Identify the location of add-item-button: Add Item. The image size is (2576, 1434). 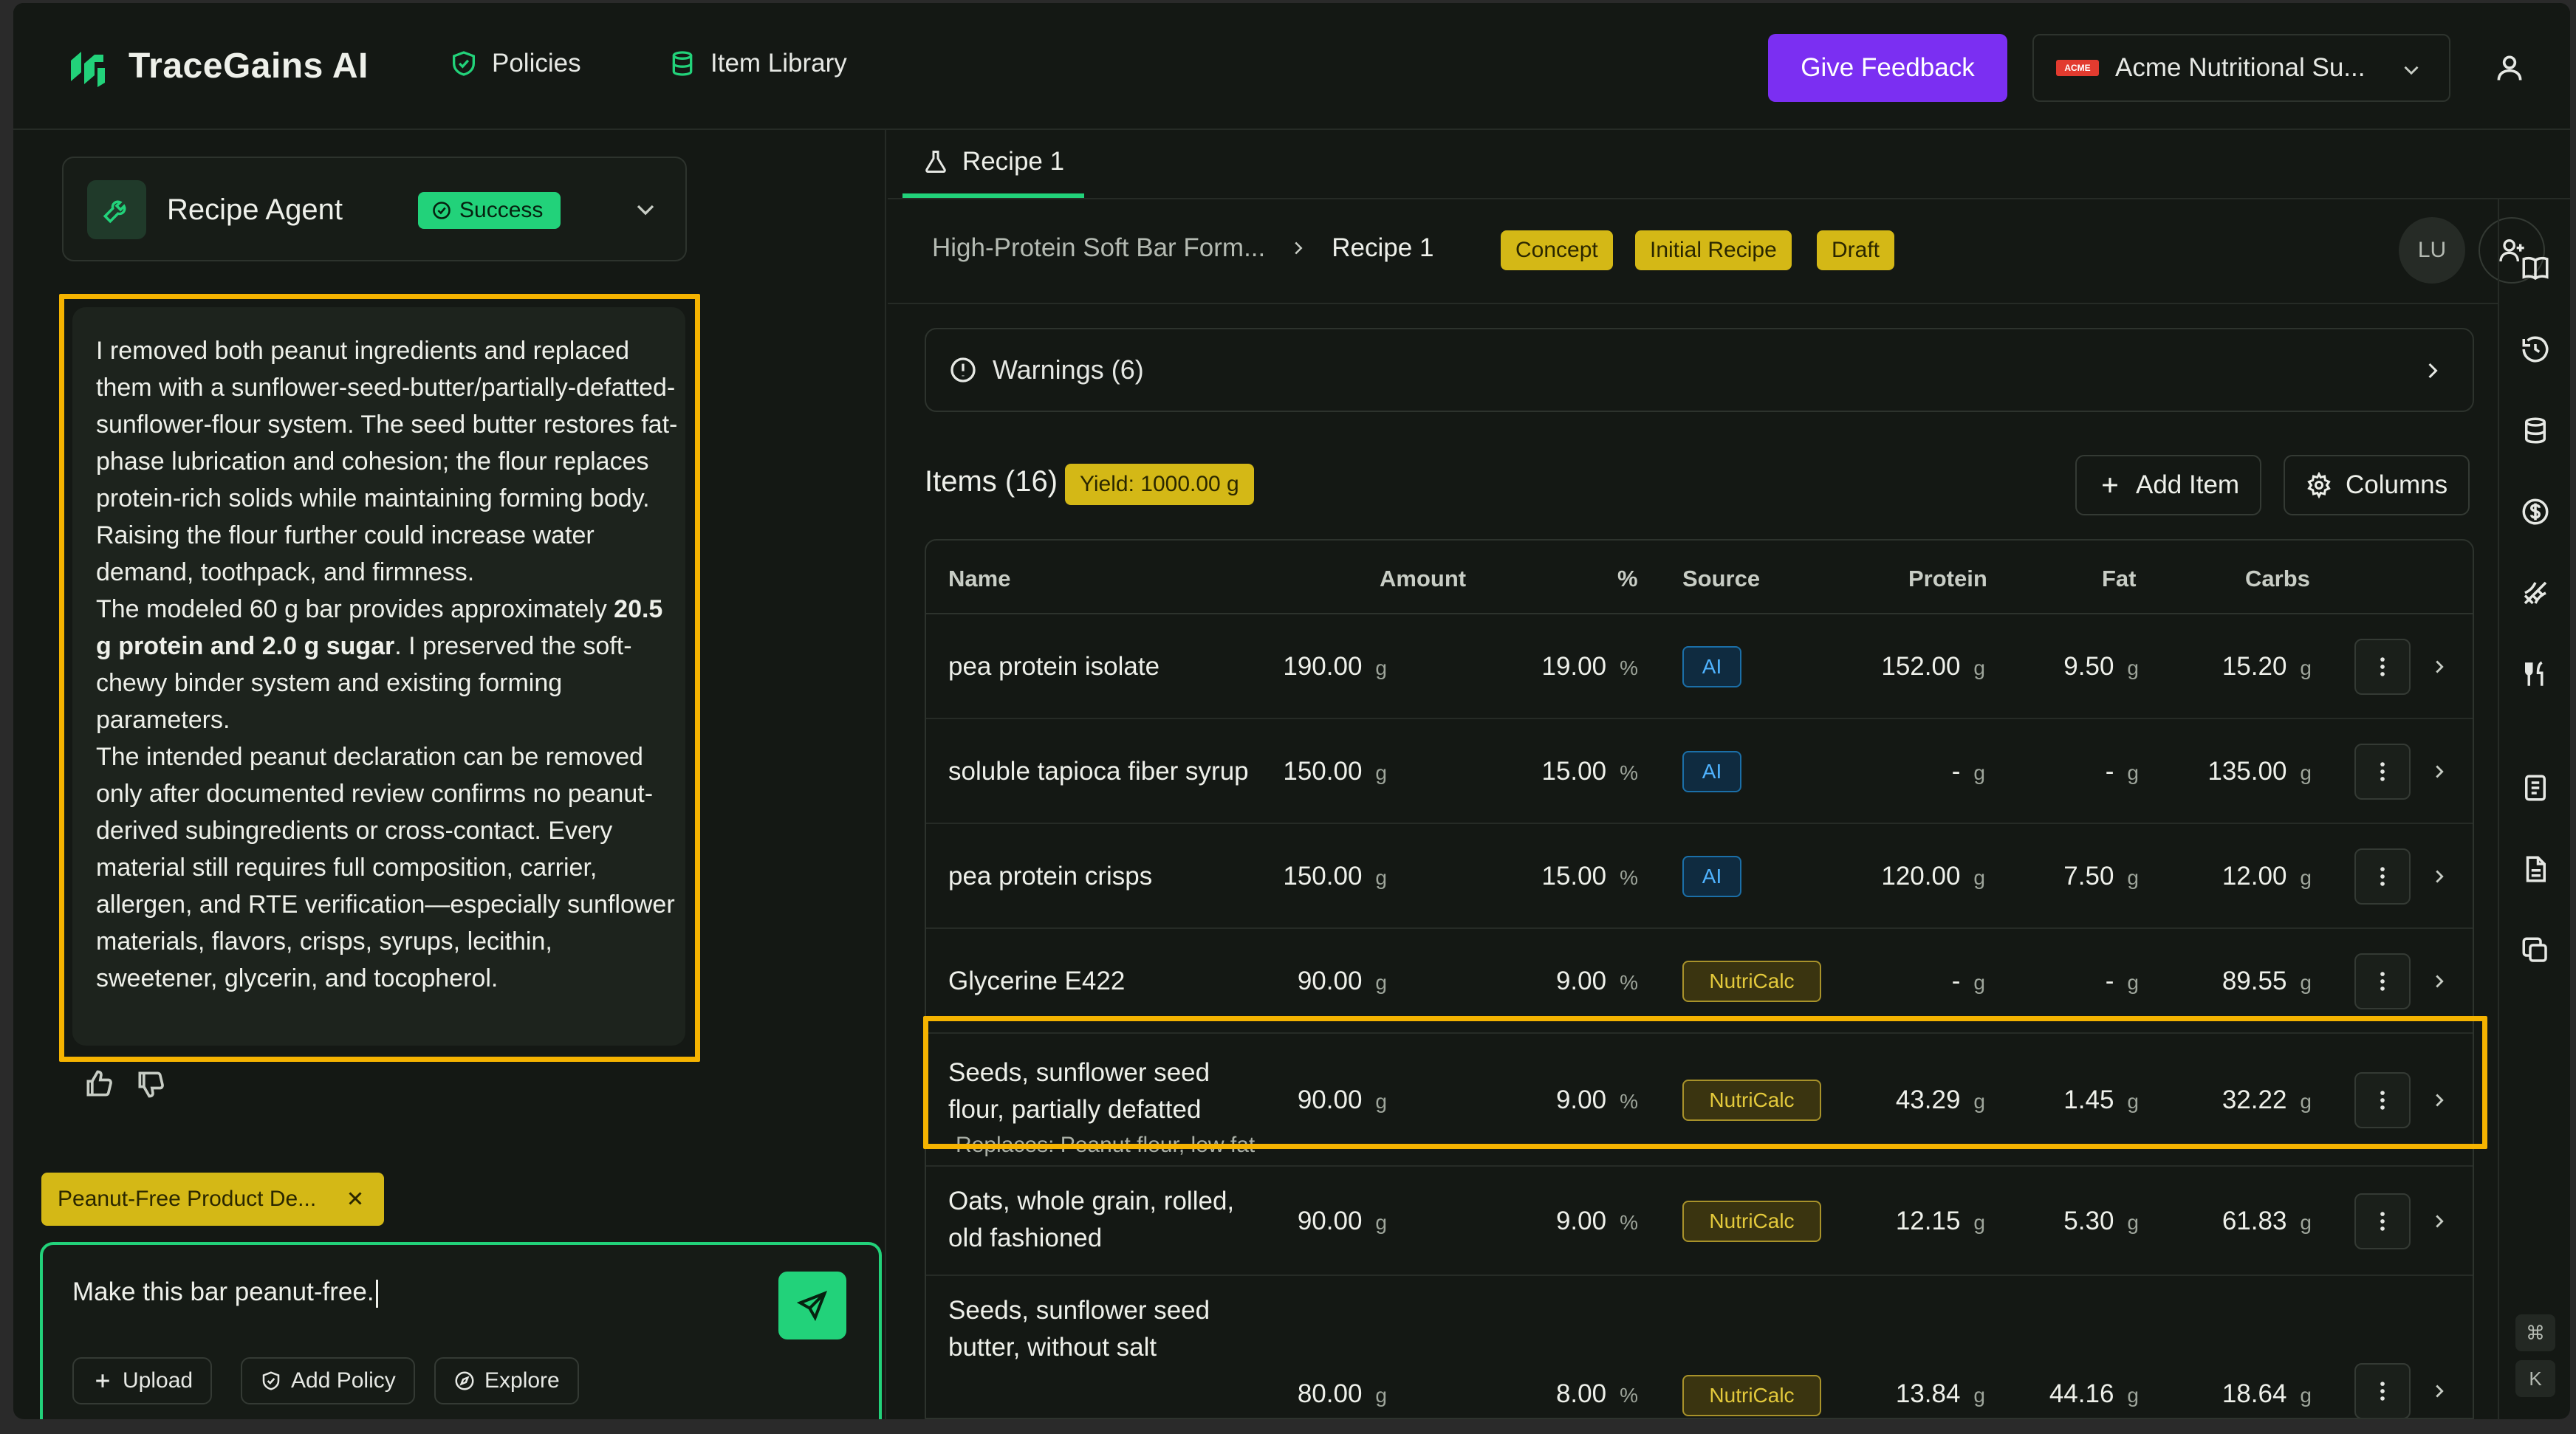
(2168, 485).